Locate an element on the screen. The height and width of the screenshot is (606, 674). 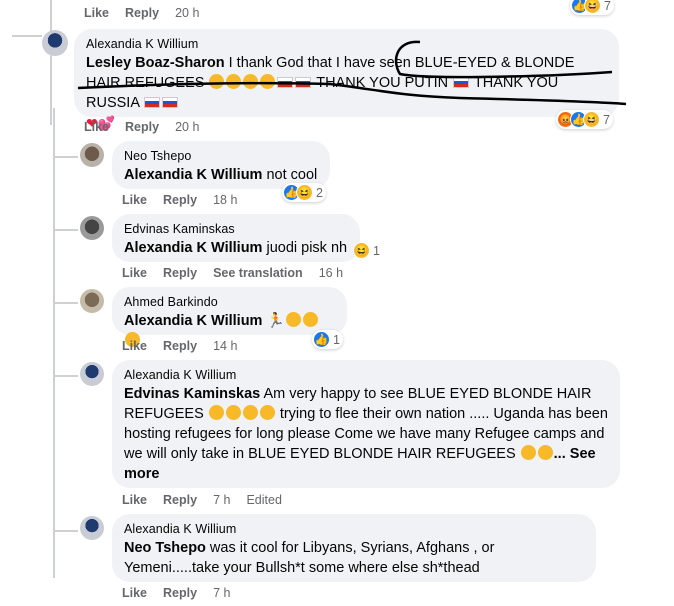
thread-connector is located at coordinates (27, 36).